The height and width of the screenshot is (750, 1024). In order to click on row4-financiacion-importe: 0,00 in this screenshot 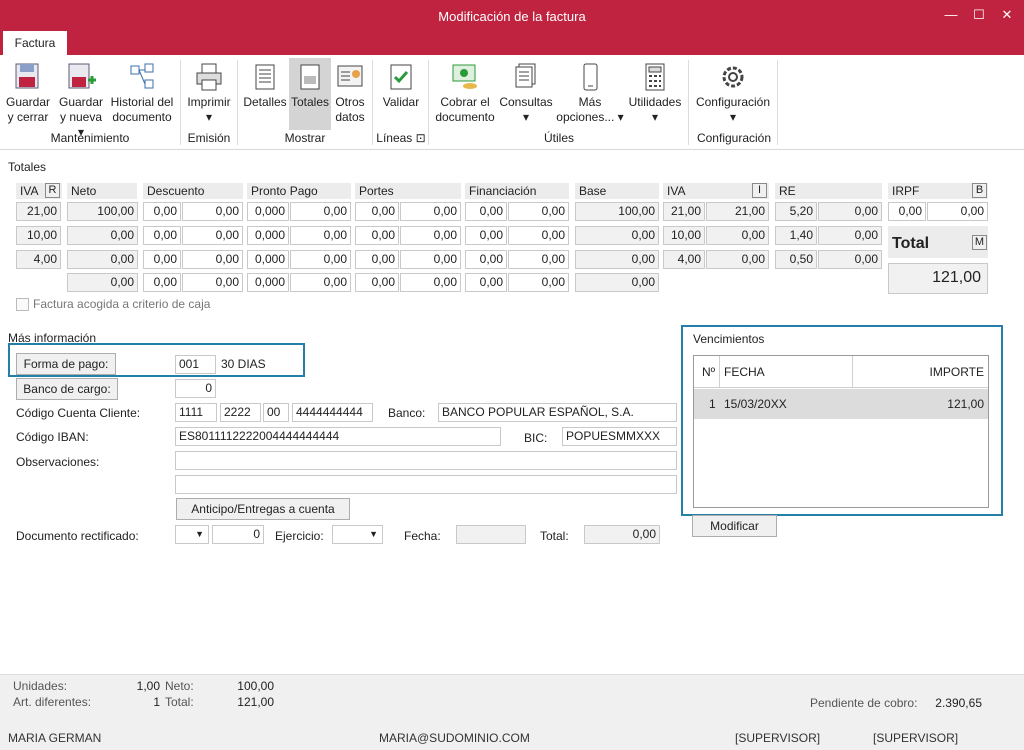, I will do `click(538, 282)`.